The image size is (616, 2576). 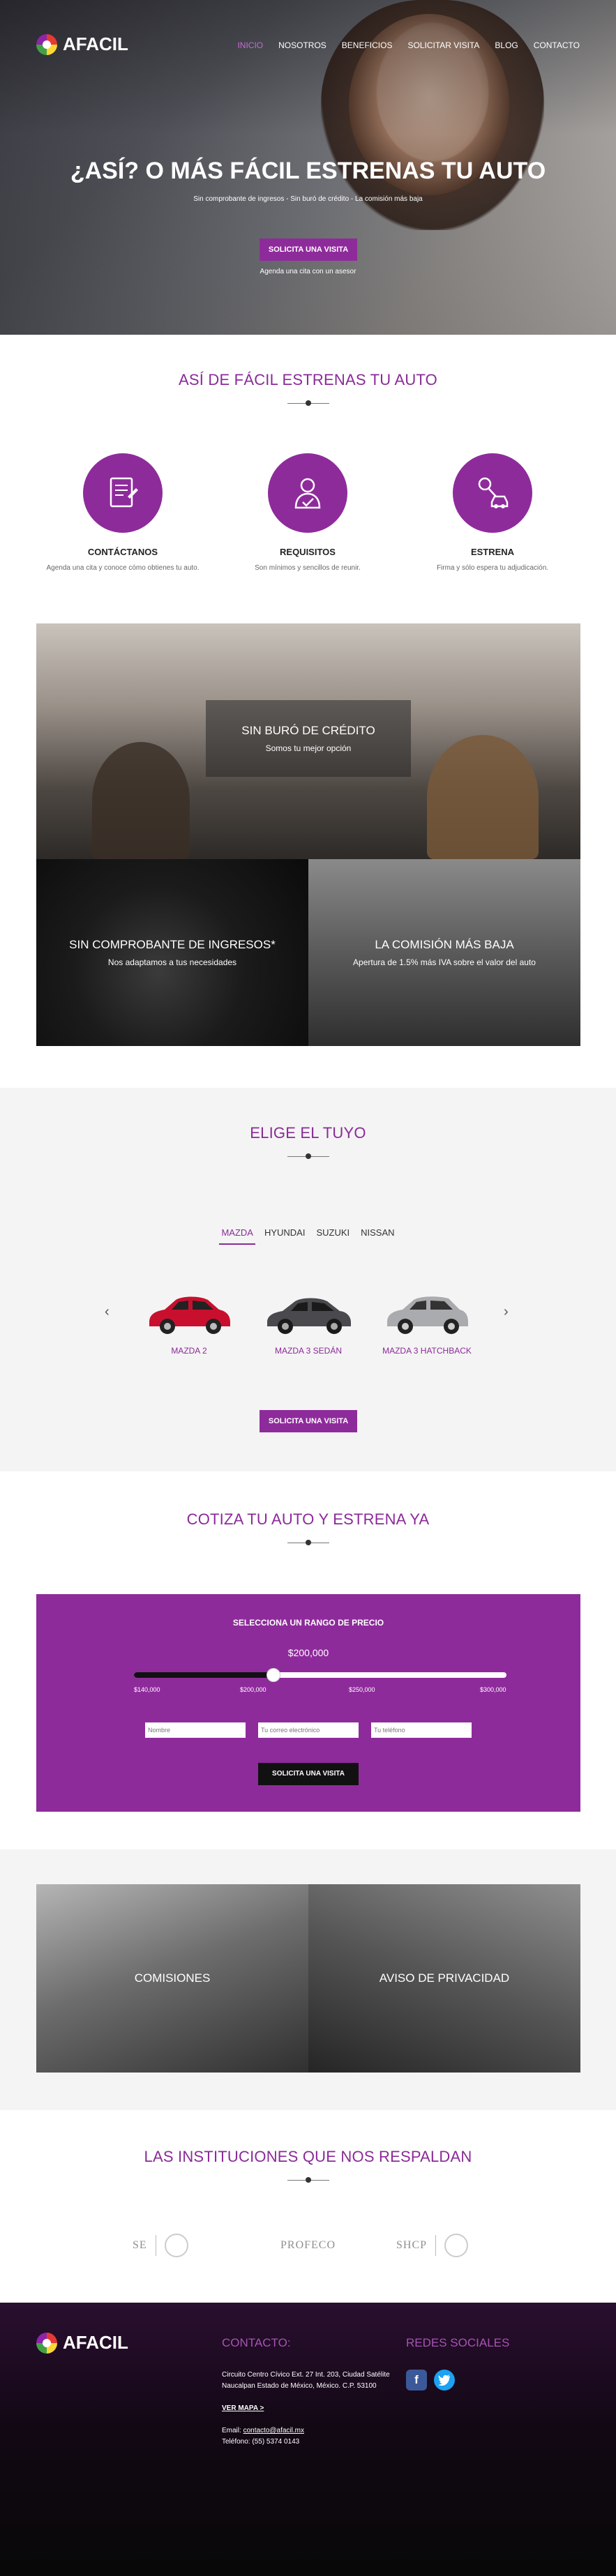 What do you see at coordinates (122, 552) in the screenshot?
I see `step-title: CONTÁCTANOS` at bounding box center [122, 552].